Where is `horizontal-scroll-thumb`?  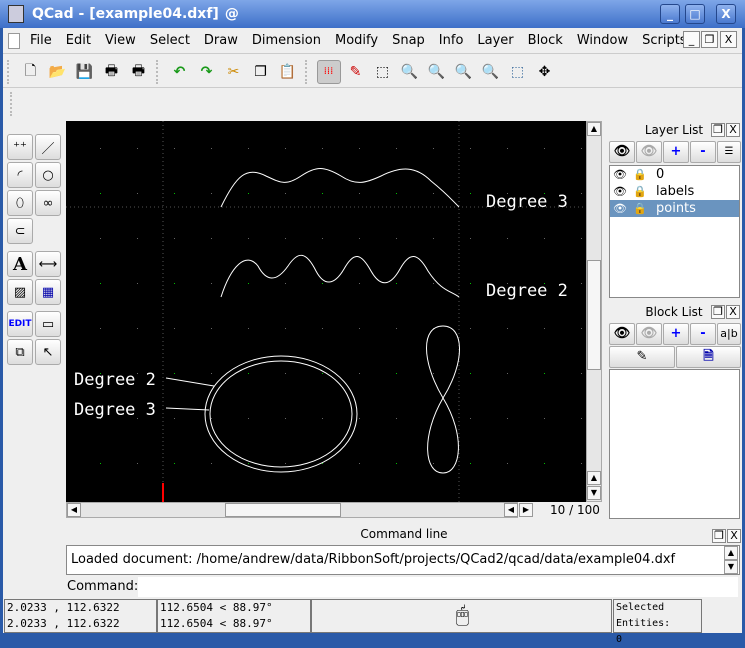 horizontal-scroll-thumb is located at coordinates (283, 510).